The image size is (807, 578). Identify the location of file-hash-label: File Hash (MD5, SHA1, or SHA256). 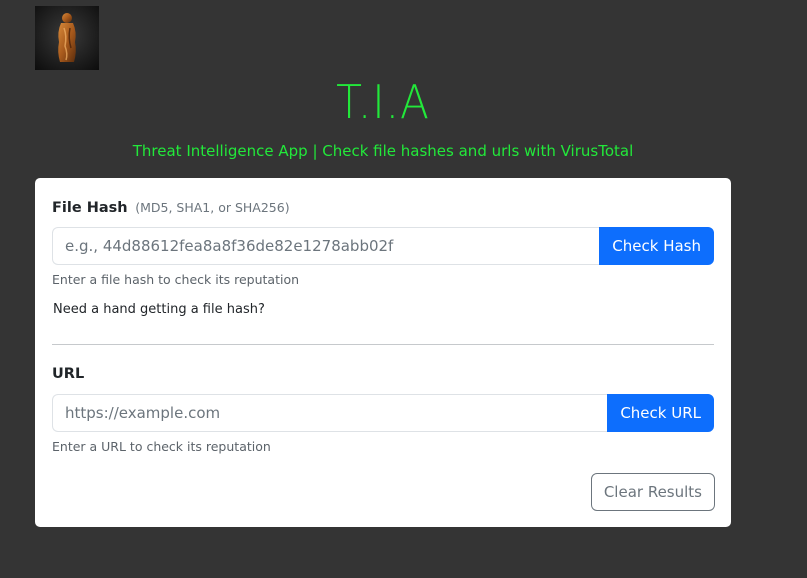
(171, 208).